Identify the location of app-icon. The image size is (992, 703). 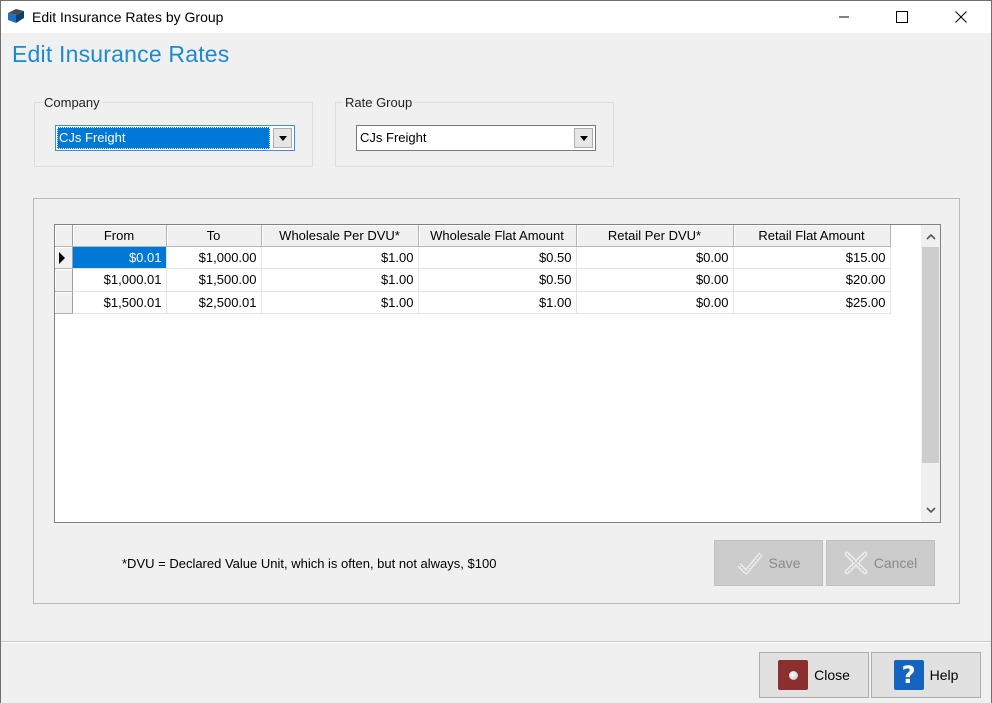
(16, 16).